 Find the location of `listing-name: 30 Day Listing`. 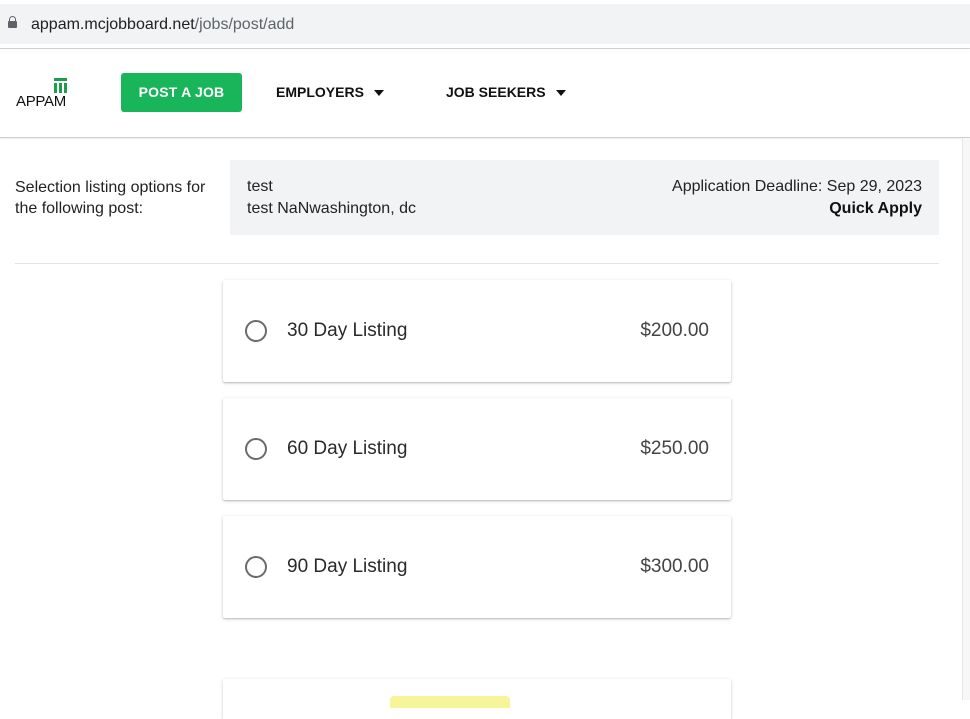

listing-name: 30 Day Listing is located at coordinates (347, 330).